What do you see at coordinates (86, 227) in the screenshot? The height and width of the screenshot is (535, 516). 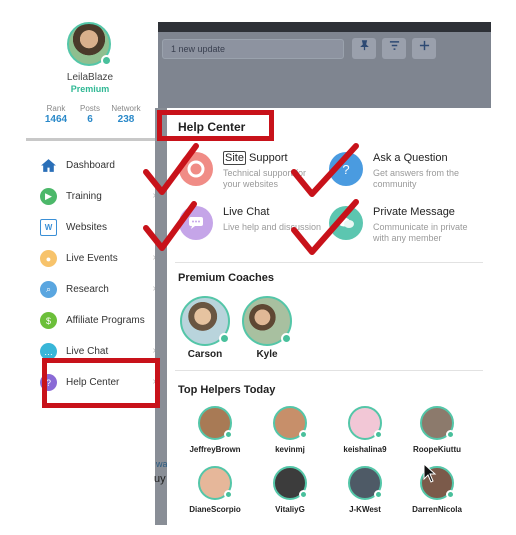 I see `sidebar-item-label: Websites` at bounding box center [86, 227].